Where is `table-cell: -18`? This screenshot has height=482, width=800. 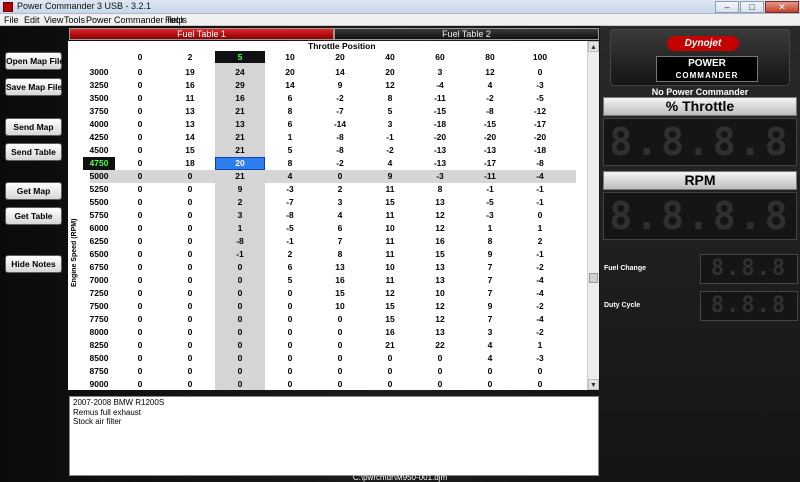
table-cell: -18 is located at coordinates (540, 150).